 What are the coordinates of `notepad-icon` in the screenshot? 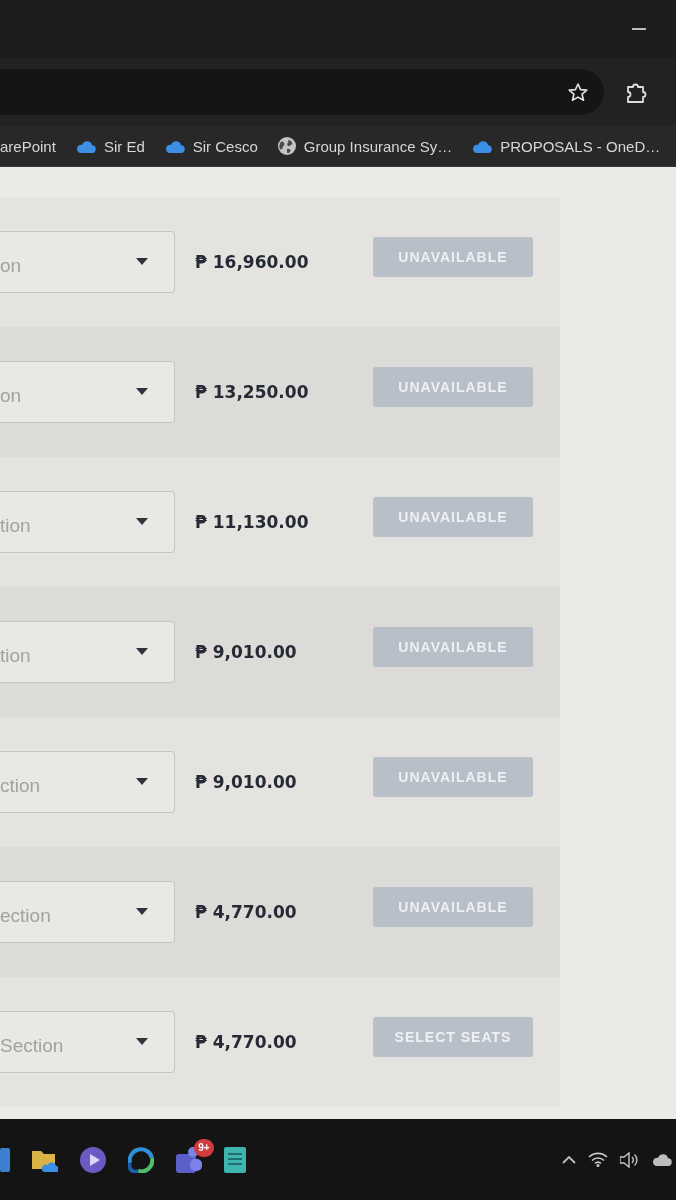 It's located at (235, 1159).